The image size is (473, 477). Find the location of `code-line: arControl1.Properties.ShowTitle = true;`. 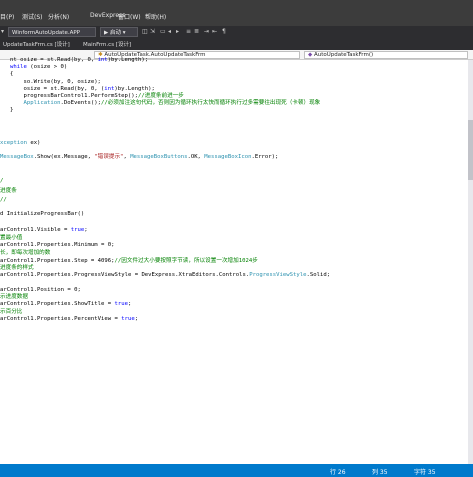

code-line: arControl1.Properties.ShowTitle = true; is located at coordinates (65, 304).